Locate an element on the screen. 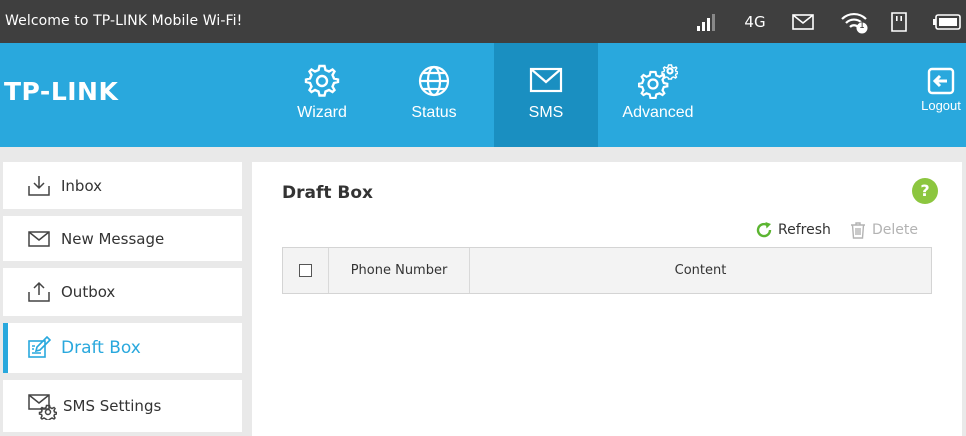 The width and height of the screenshot is (966, 436). tab-status: Status is located at coordinates (434, 95).